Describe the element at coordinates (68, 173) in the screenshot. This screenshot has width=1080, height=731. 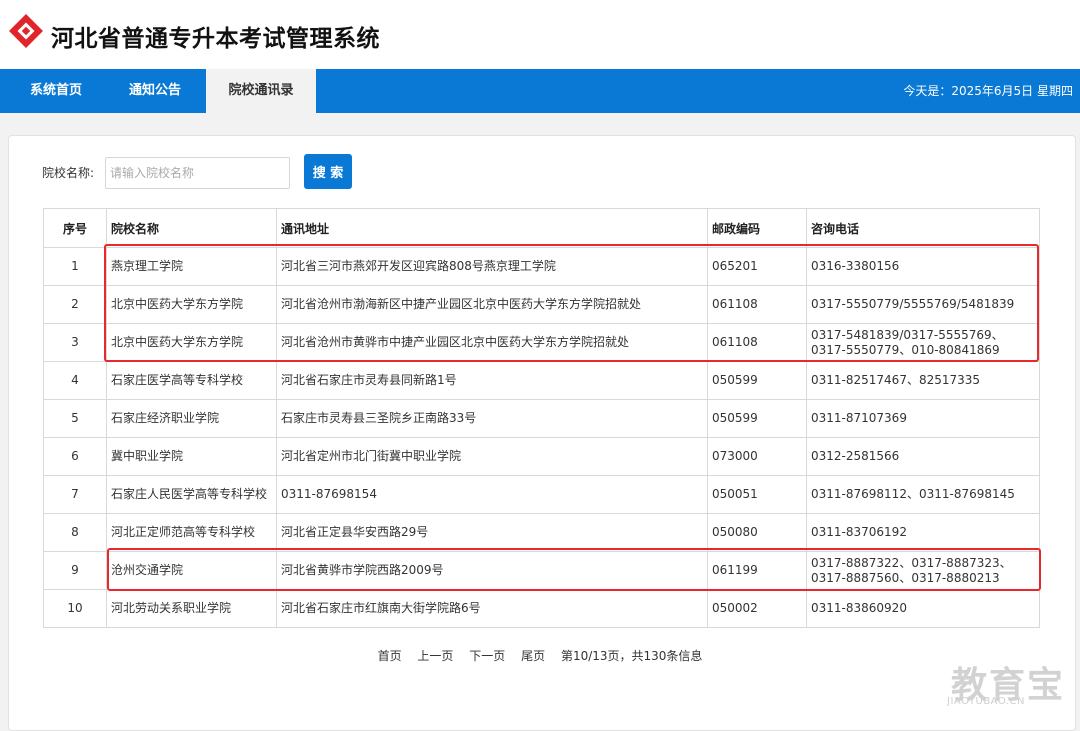
I see `search-label: 院校名称:` at that location.